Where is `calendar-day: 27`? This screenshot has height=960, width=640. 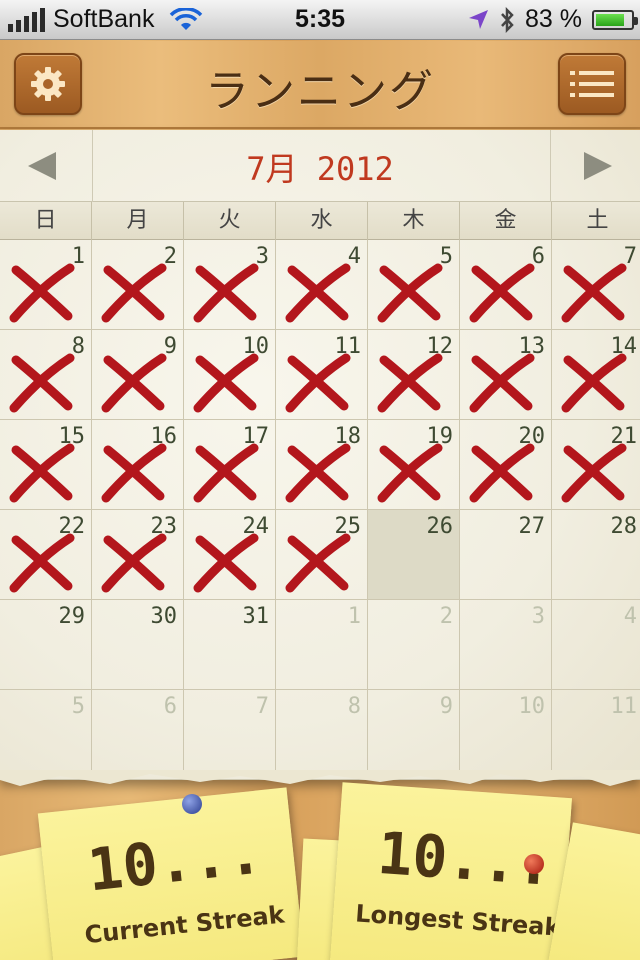
calendar-day: 27 is located at coordinates (506, 555).